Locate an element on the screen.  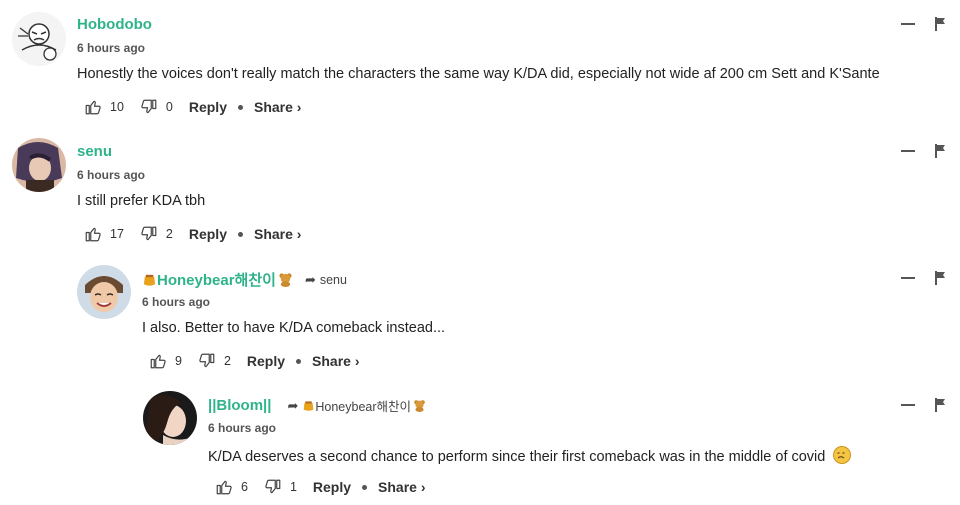
dislike-count: 1 is located at coordinates (293, 487).